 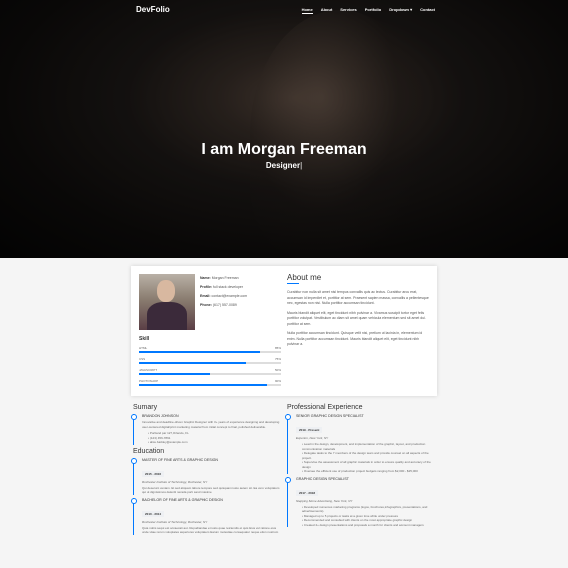 What do you see at coordinates (182, 499) in the screenshot?
I see `education-degree: BACHELOR OF FINE ARTS & GRAPHIC DESIGN` at bounding box center [182, 499].